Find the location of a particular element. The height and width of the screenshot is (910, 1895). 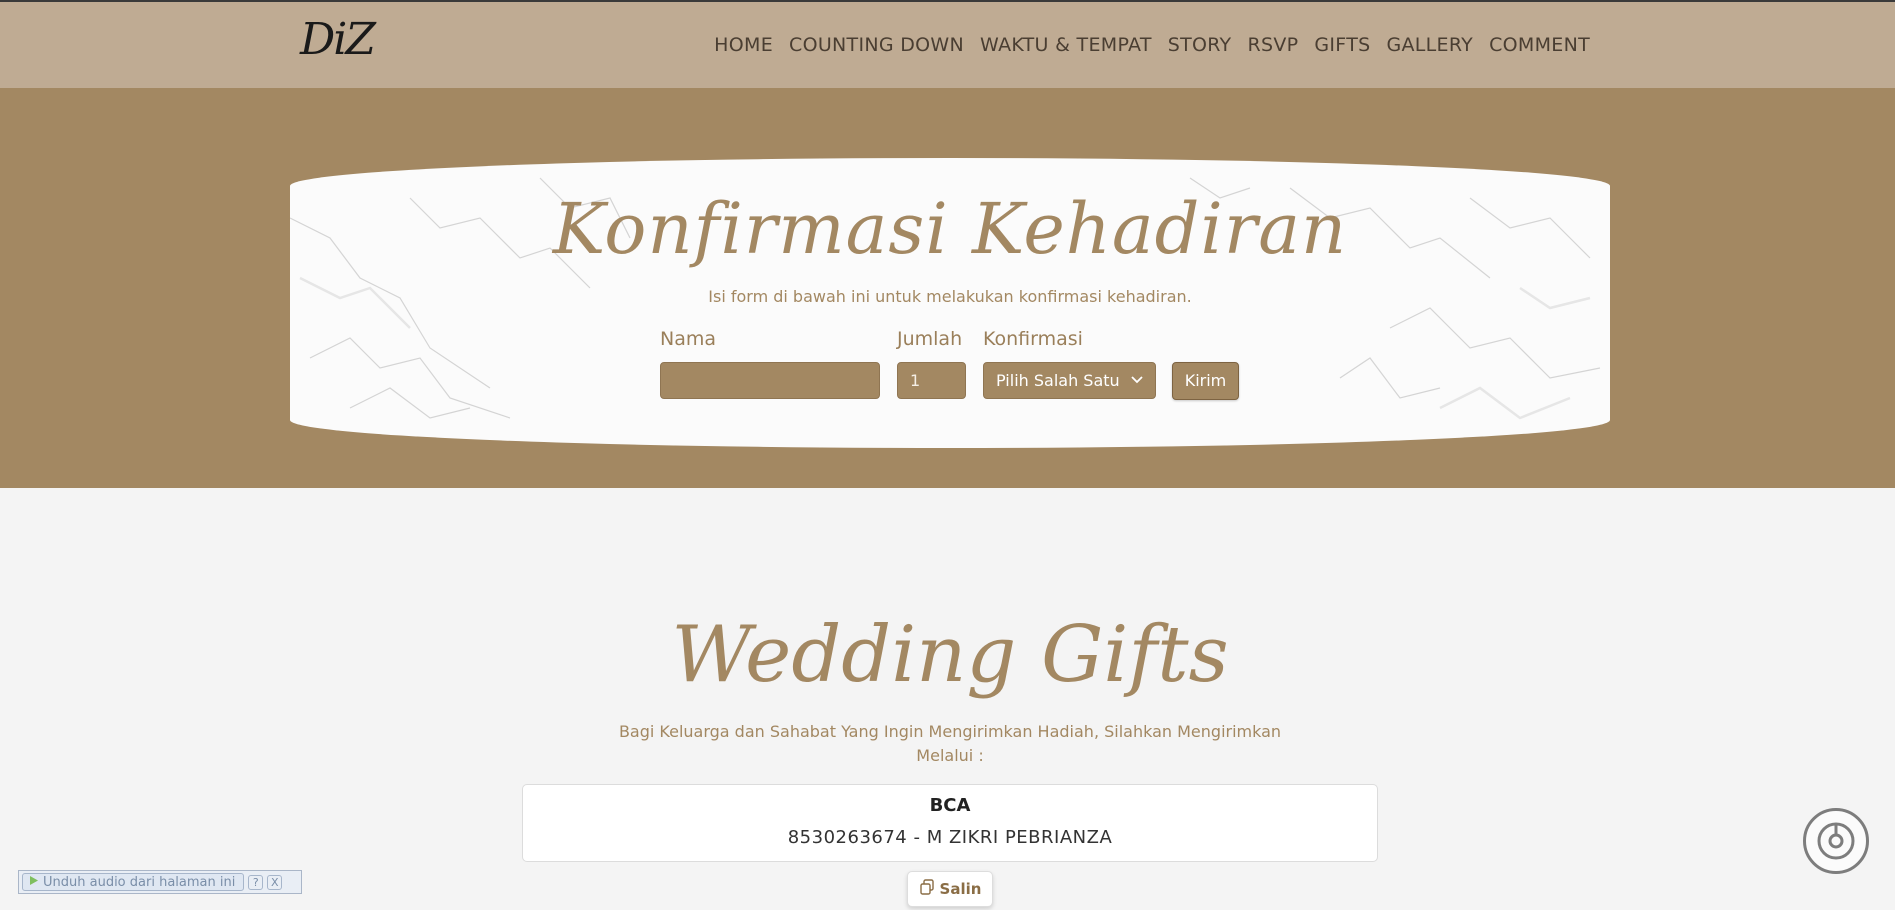

chevron-down-icon is located at coordinates (1137, 380).